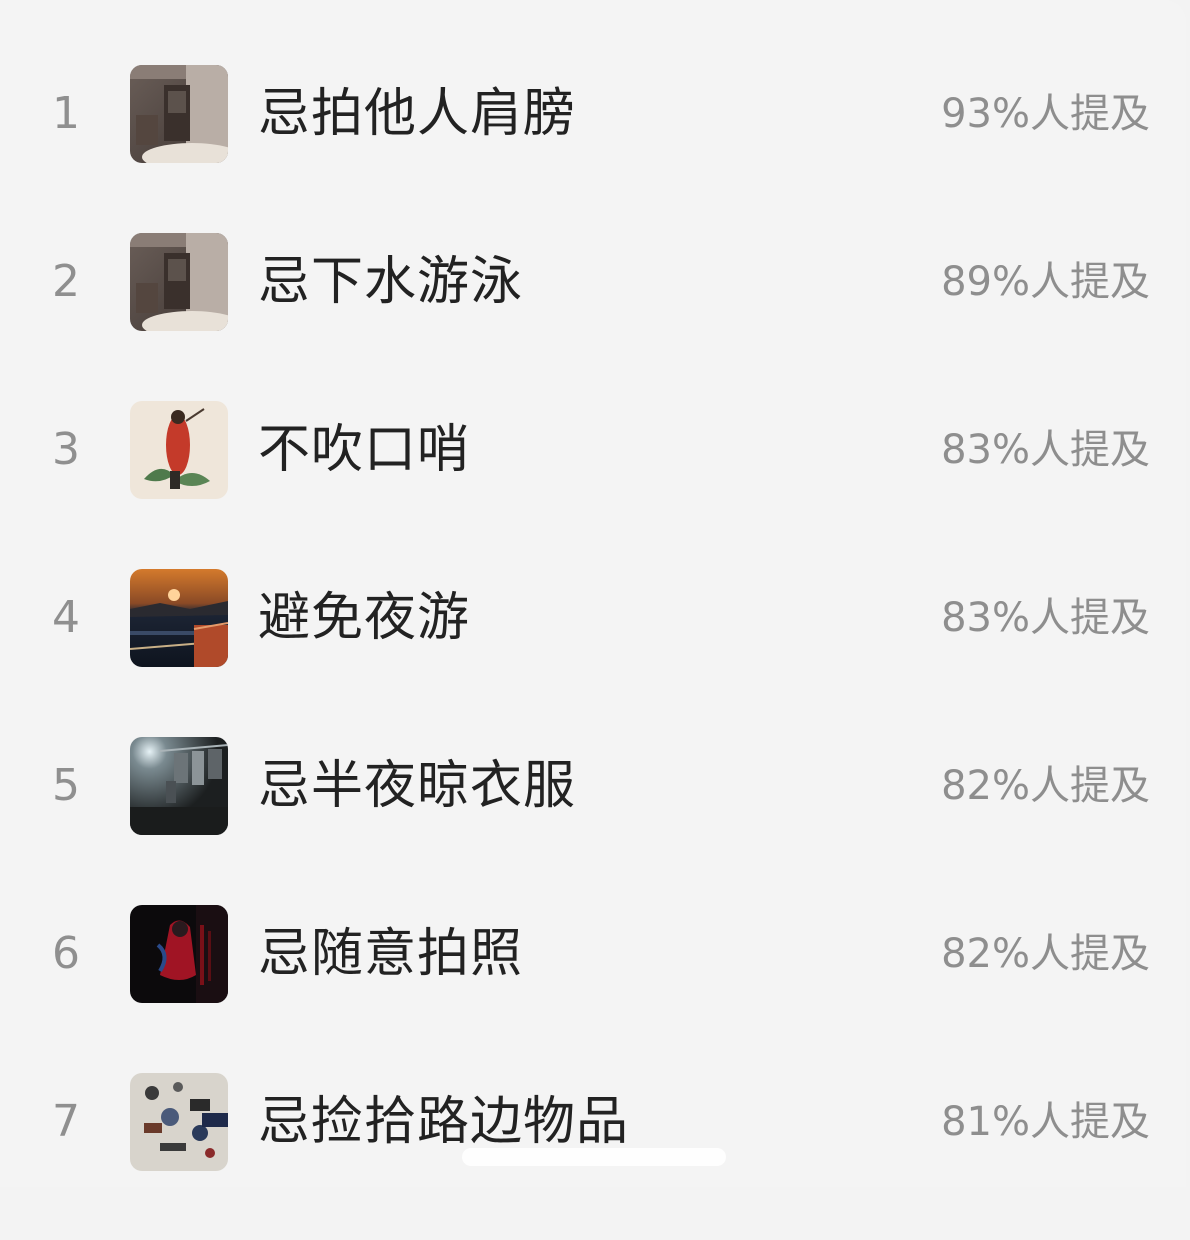 This screenshot has height=1240, width=1190. Describe the element at coordinates (594, 1157) in the screenshot. I see `scroll-indicator` at that location.